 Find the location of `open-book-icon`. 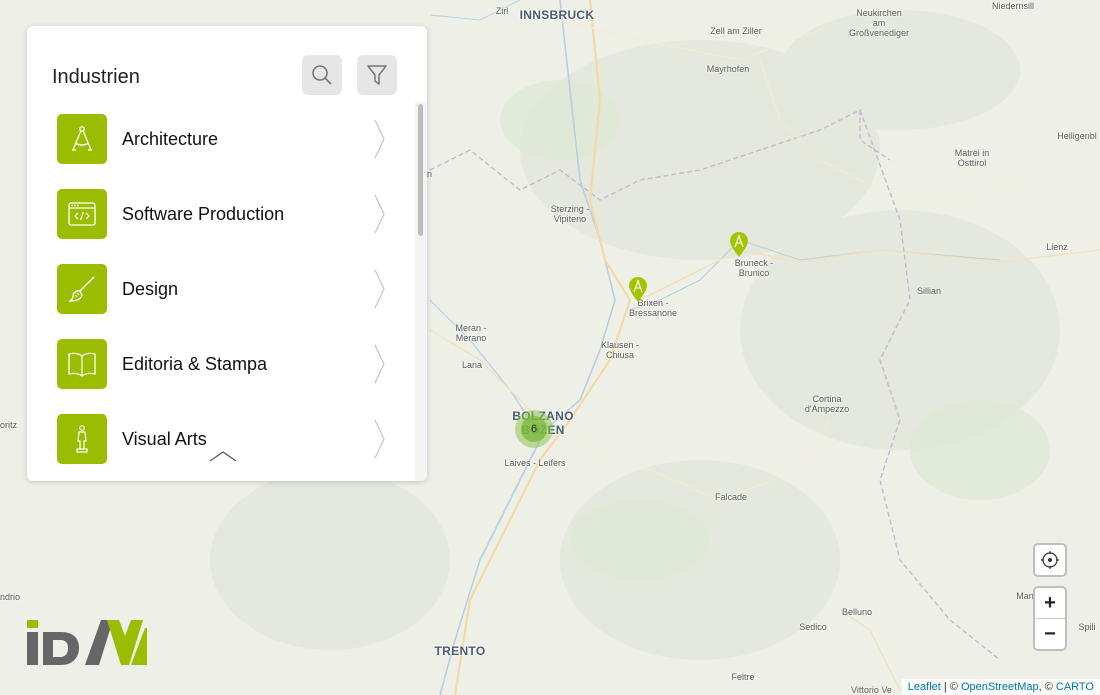

open-book-icon is located at coordinates (82, 364).